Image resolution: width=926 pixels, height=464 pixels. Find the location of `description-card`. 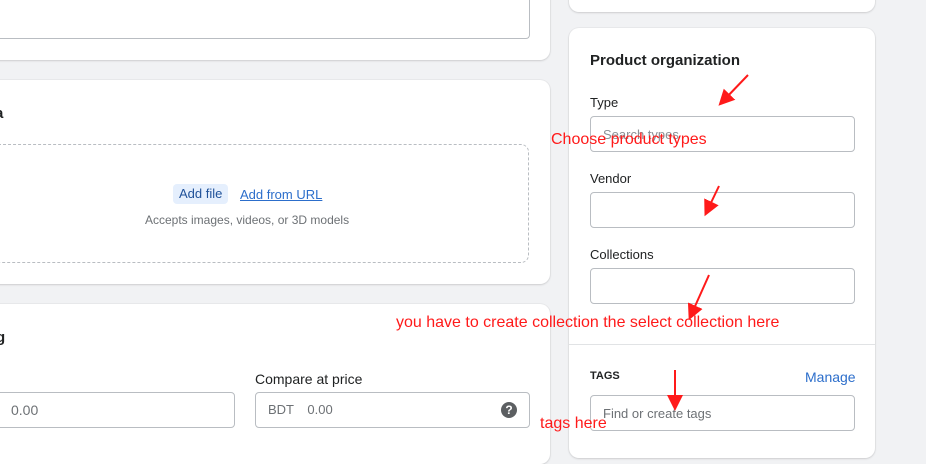

description-card is located at coordinates (275, 30).